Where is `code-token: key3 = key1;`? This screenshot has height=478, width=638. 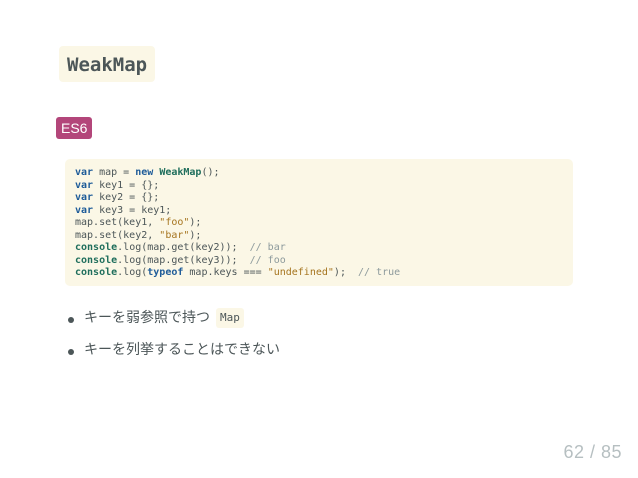 code-token: key3 = key1; is located at coordinates (132, 210).